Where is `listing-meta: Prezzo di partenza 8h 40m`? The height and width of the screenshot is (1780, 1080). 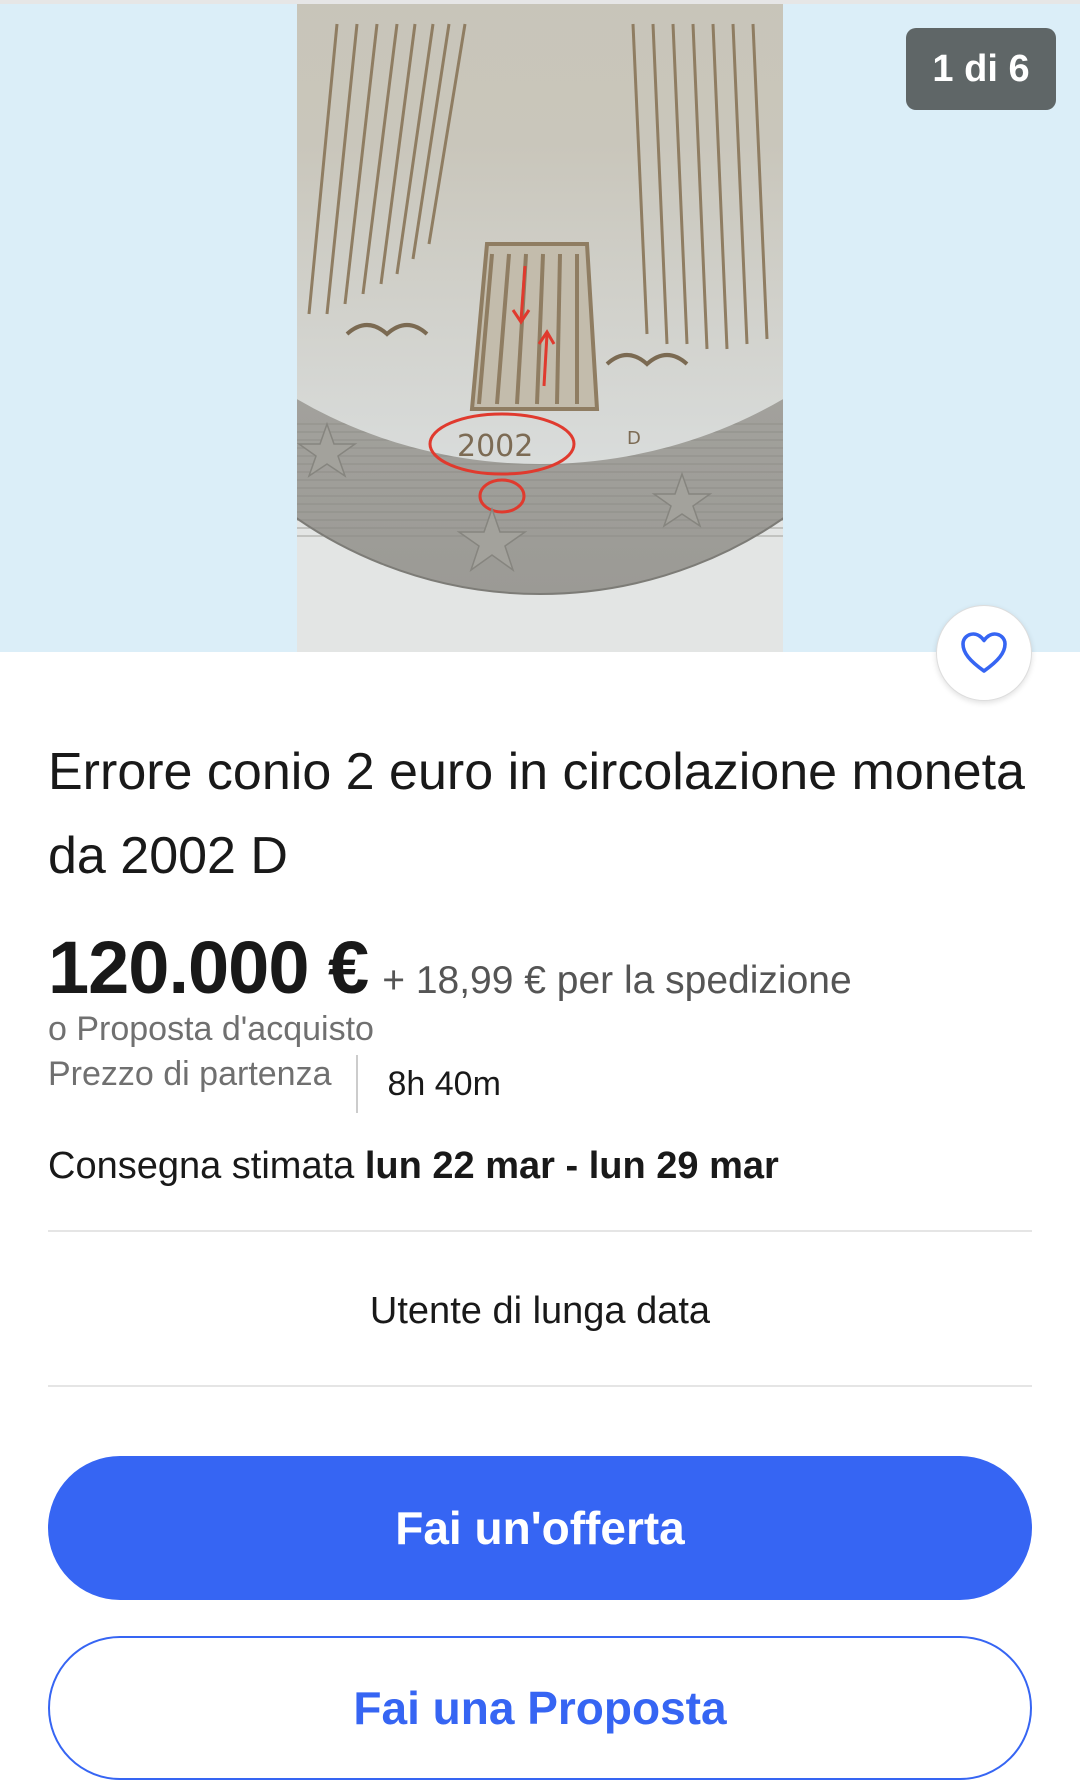
listing-meta: Prezzo di partenza 8h 40m is located at coordinates (274, 1084).